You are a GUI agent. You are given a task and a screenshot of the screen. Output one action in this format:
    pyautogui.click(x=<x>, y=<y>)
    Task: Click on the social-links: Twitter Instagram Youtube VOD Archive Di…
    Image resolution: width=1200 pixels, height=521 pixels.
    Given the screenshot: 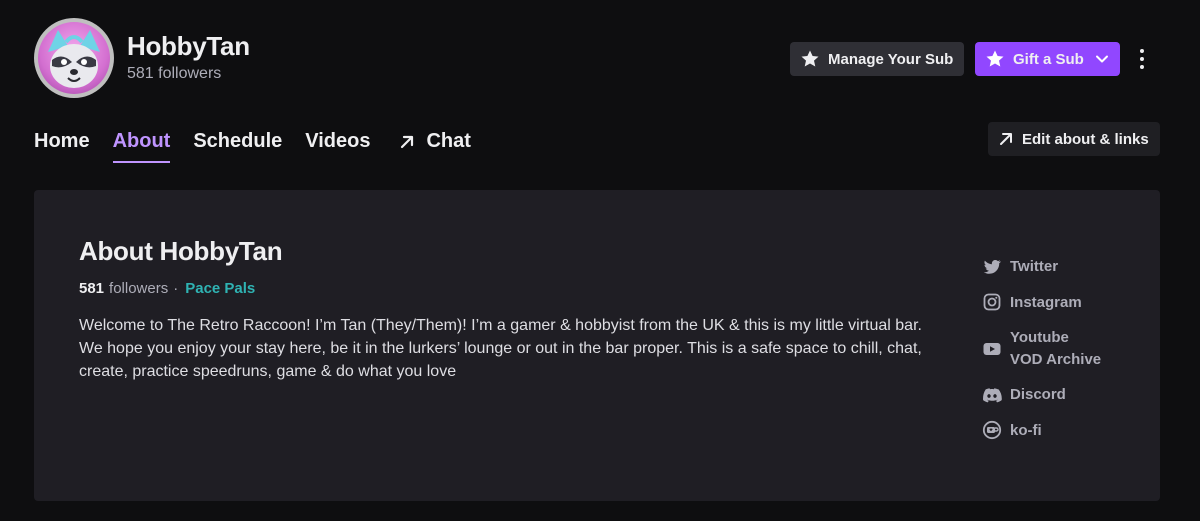 What is the action you would take?
    pyautogui.click(x=1042, y=355)
    